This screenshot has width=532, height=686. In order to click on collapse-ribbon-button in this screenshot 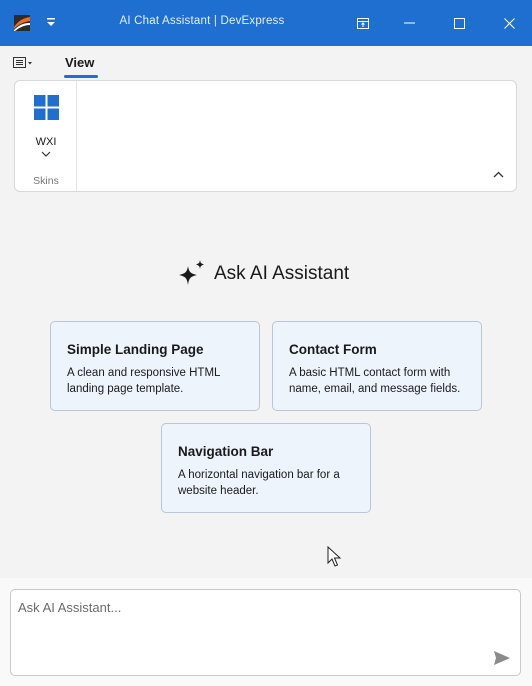, I will do `click(498, 174)`.